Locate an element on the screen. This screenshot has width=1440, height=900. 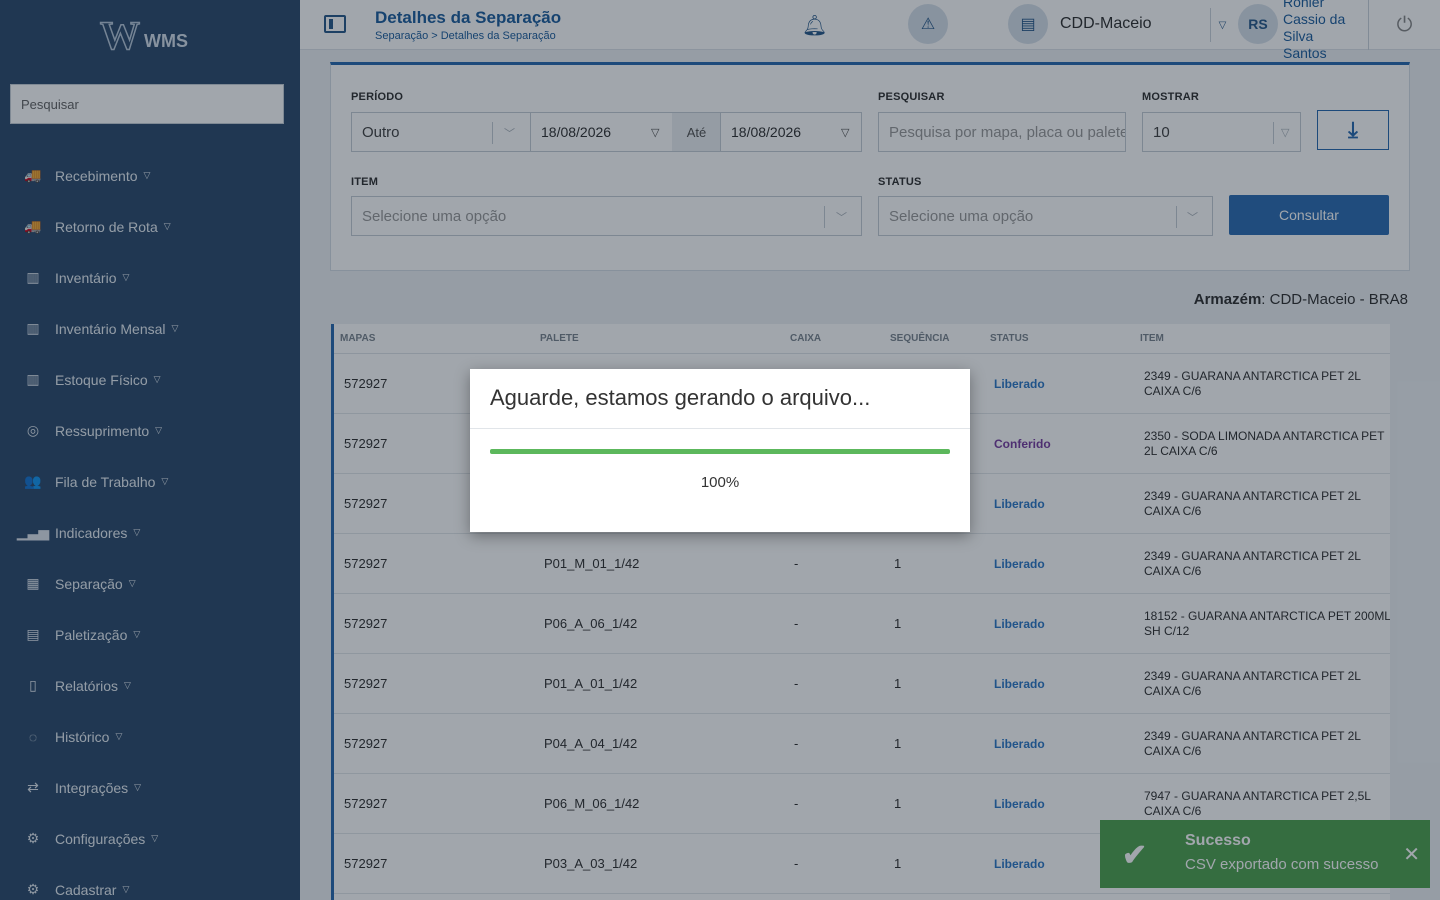
progress-percent: 100% is located at coordinates (720, 482).